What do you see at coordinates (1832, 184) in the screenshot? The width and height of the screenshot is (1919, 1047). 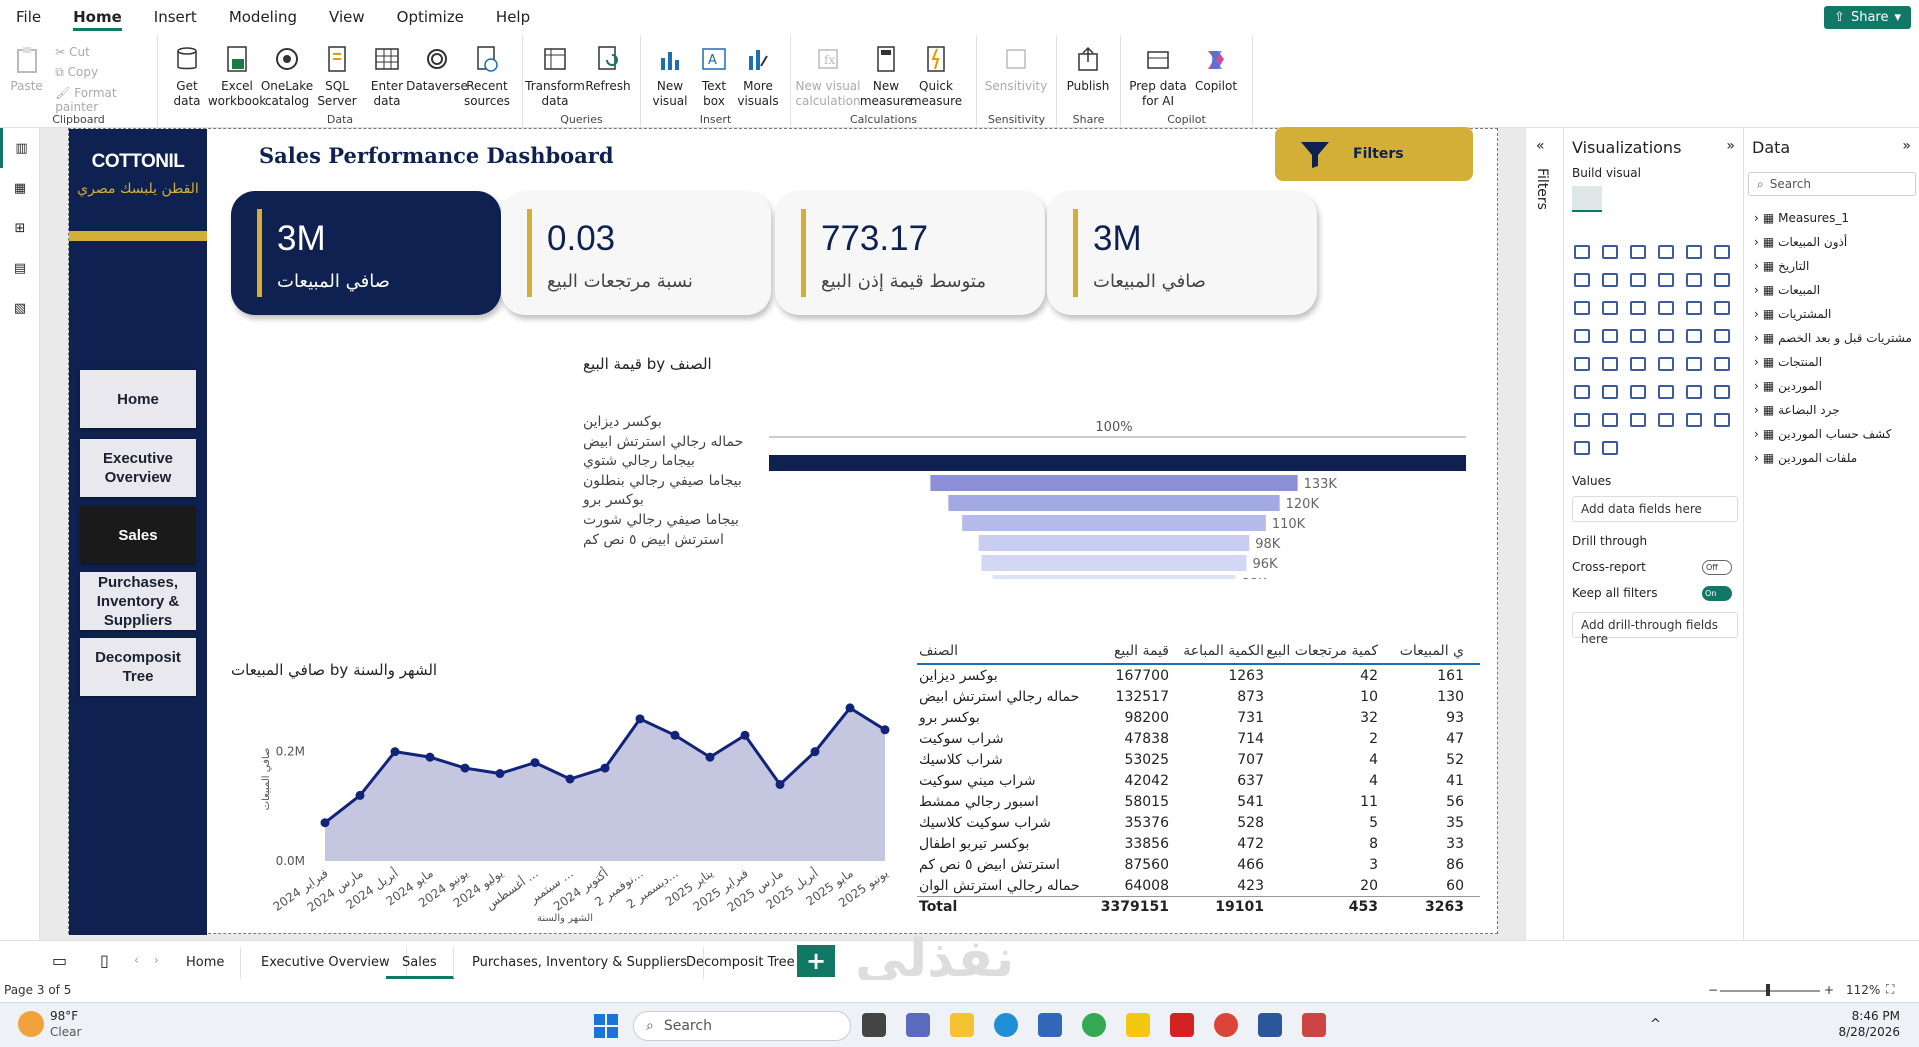 I see `data-search-input: ⌕ Search` at bounding box center [1832, 184].